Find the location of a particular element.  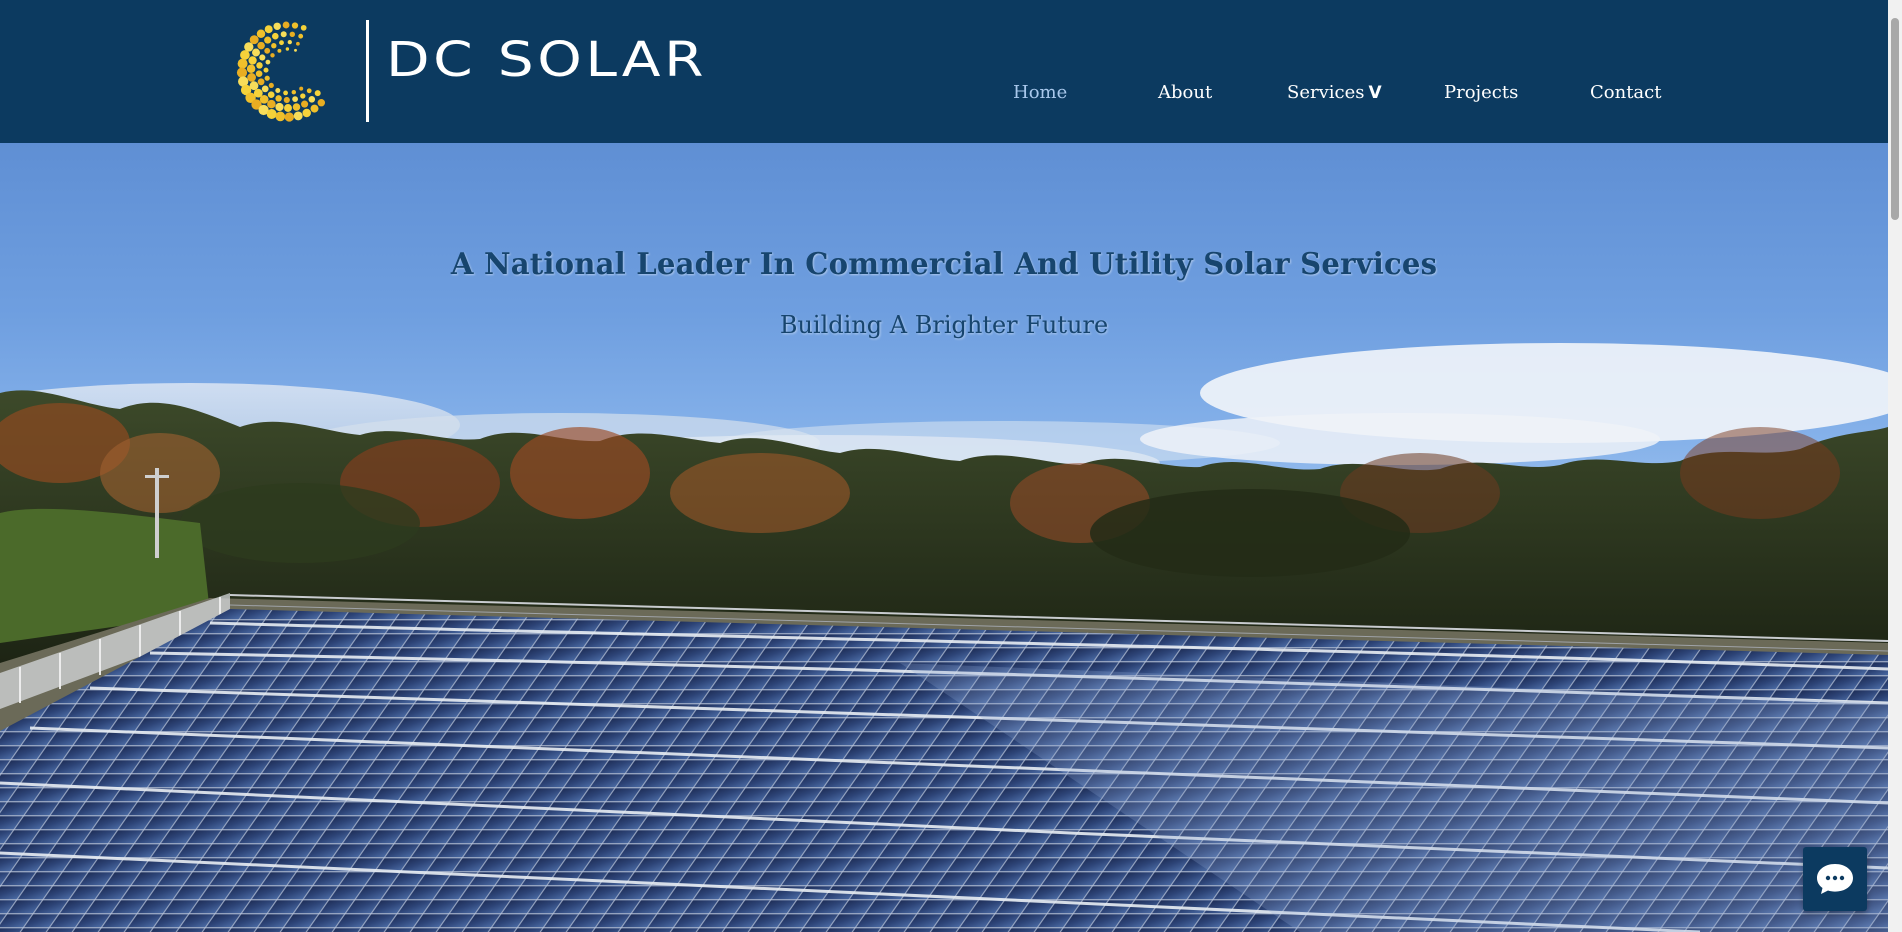

chat-bubble-icon is located at coordinates (1835, 879).